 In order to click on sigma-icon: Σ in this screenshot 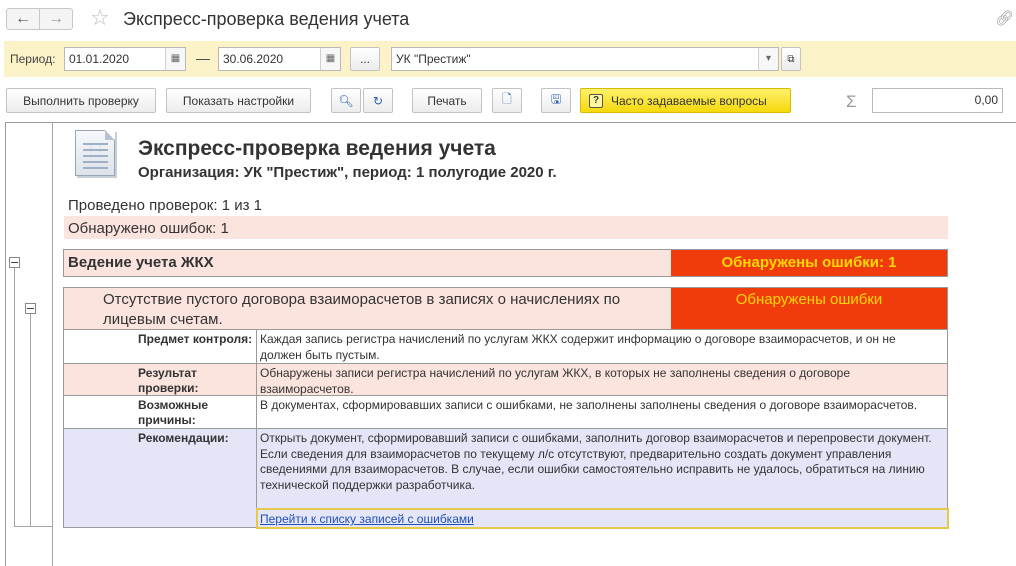, I will do `click(851, 101)`.